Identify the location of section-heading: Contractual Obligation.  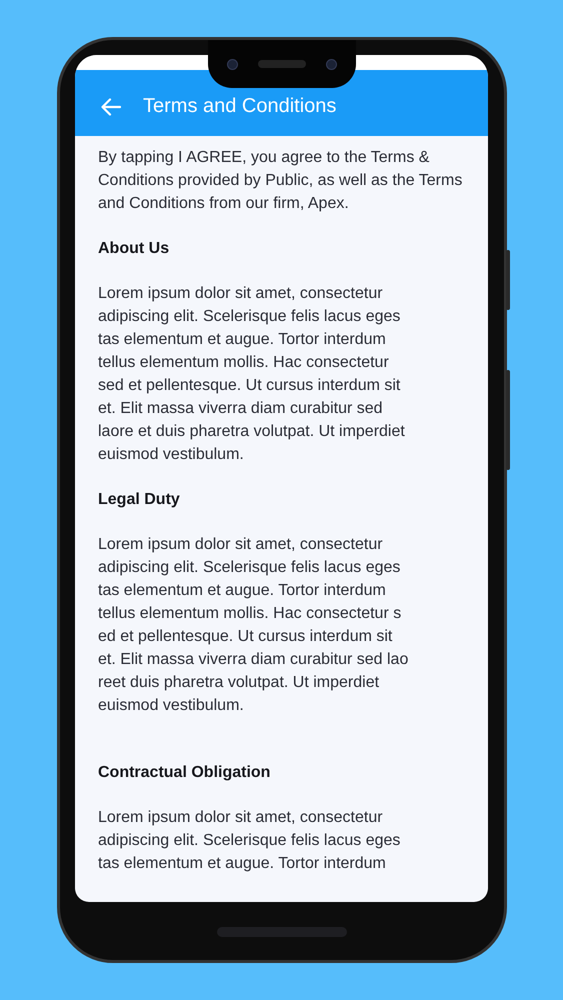
(185, 773).